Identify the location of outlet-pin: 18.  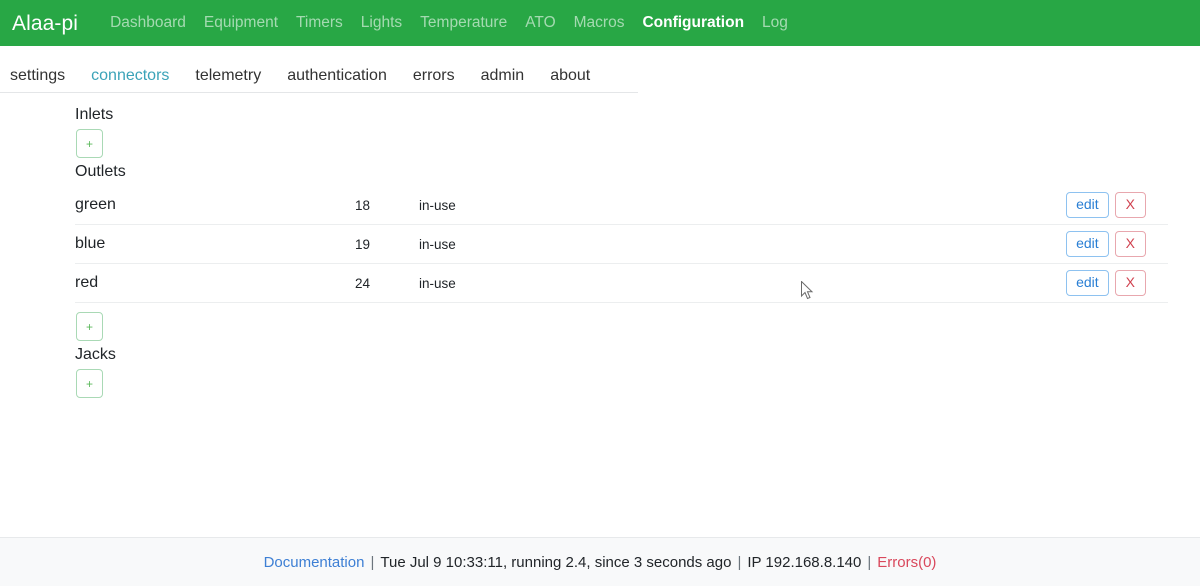
(363, 205).